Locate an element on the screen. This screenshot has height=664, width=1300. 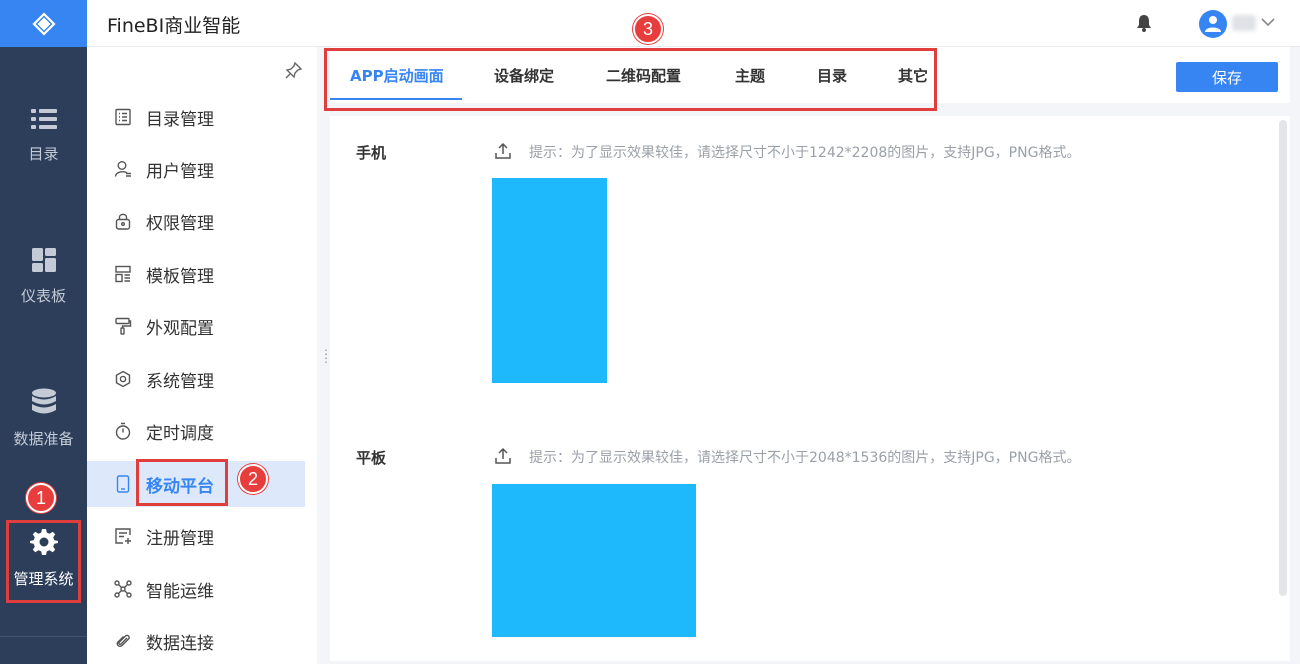
bell-icon is located at coordinates (1144, 23).